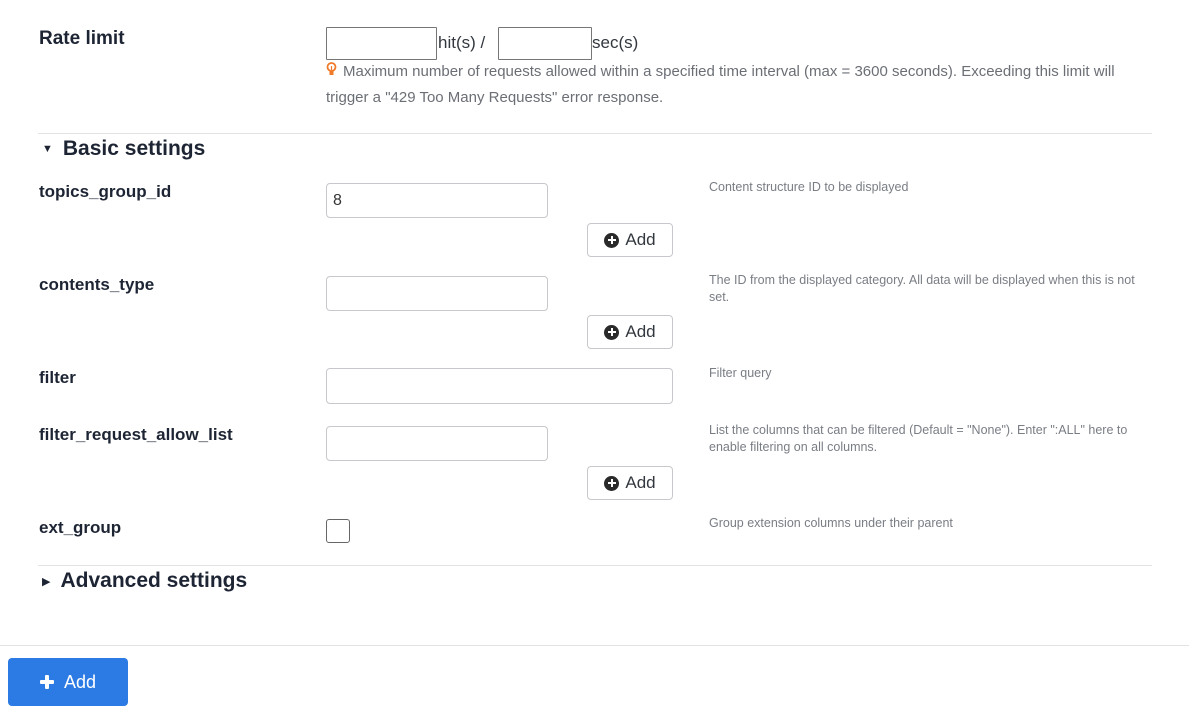  Describe the element at coordinates (46, 581) in the screenshot. I see `caret-right-icon: ▶` at that location.